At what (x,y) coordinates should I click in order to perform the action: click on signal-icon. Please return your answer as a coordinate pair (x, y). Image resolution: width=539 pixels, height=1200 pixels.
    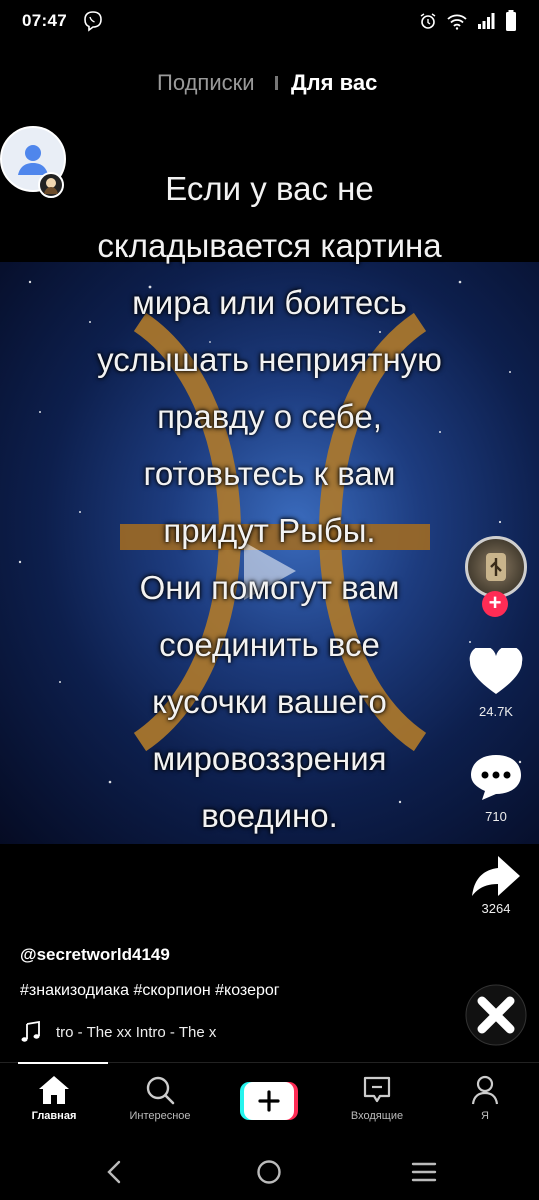
    Looking at the image, I should click on (486, 21).